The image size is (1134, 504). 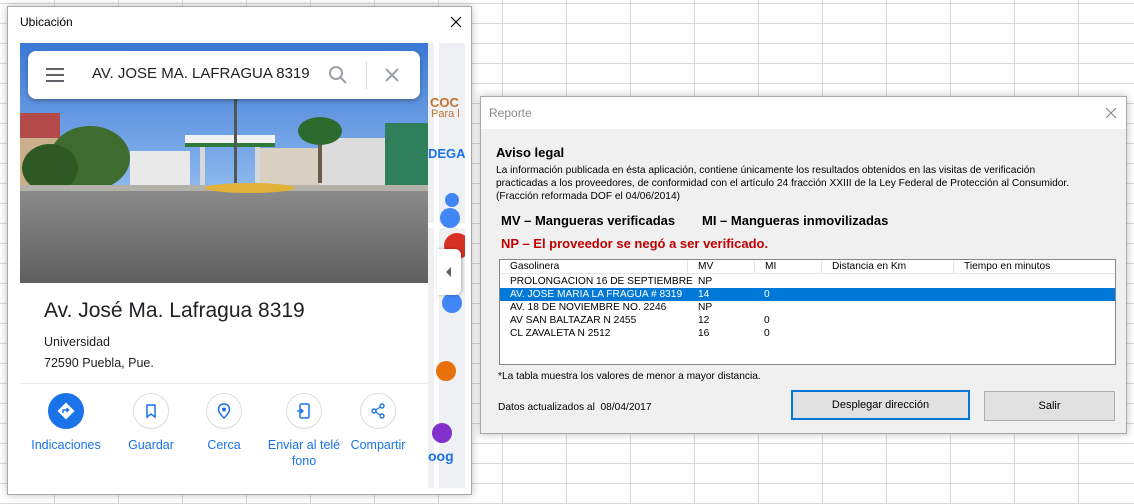 What do you see at coordinates (77, 342) in the screenshot?
I see `place-neighborhood: Universidad` at bounding box center [77, 342].